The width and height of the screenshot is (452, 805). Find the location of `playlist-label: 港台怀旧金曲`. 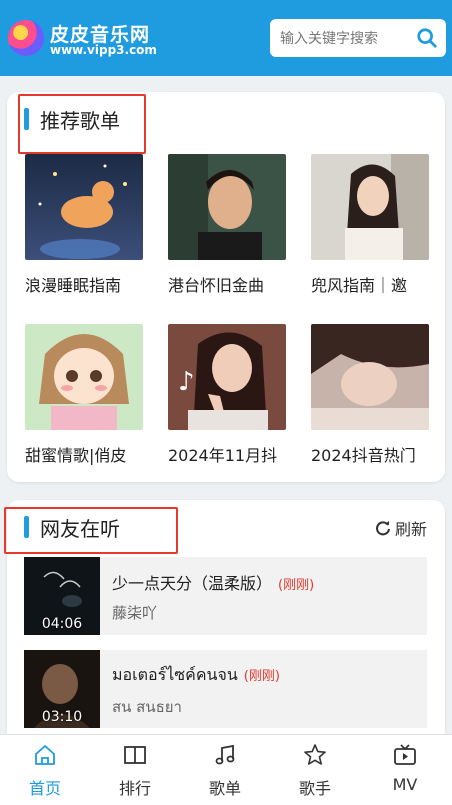

playlist-label: 港台怀旧金曲 is located at coordinates (227, 284).